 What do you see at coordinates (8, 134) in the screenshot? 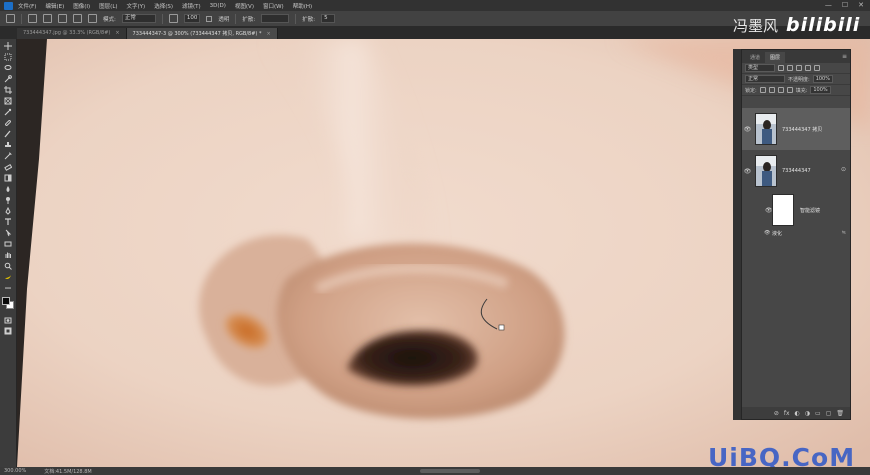
I see `brush-tool-icon` at bounding box center [8, 134].